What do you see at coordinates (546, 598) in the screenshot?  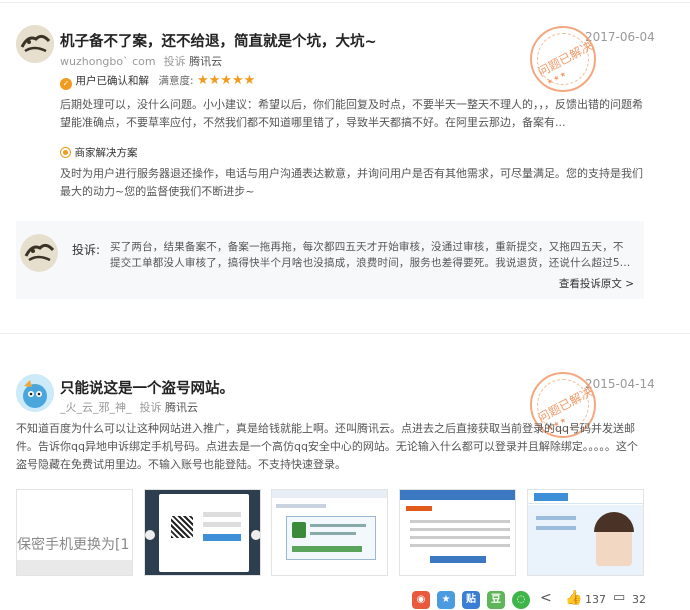 I see `share-icon: <` at bounding box center [546, 598].